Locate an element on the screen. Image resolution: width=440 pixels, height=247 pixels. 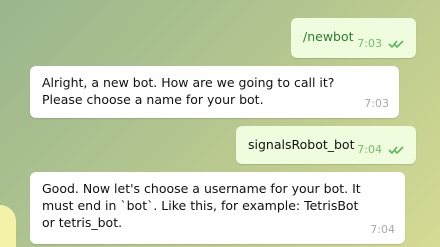
background-decoration is located at coordinates (8, 226).